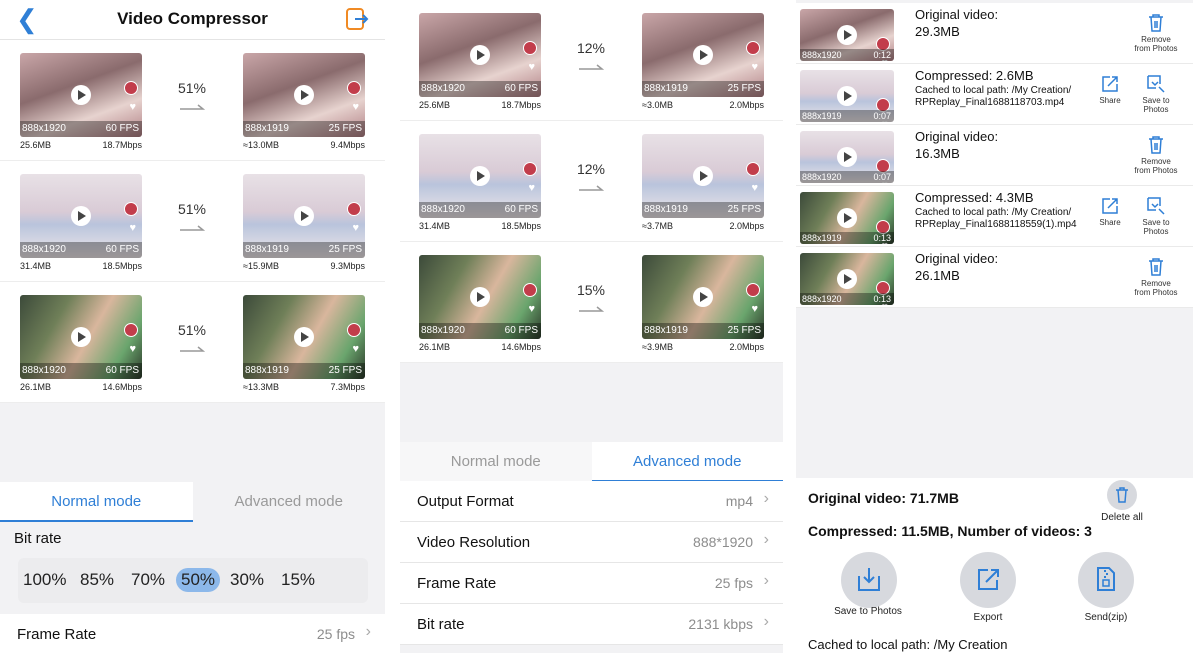 The width and height of the screenshot is (1193, 653). Describe the element at coordinates (148, 580) in the screenshot. I see `rate-option-70: 70%` at that location.